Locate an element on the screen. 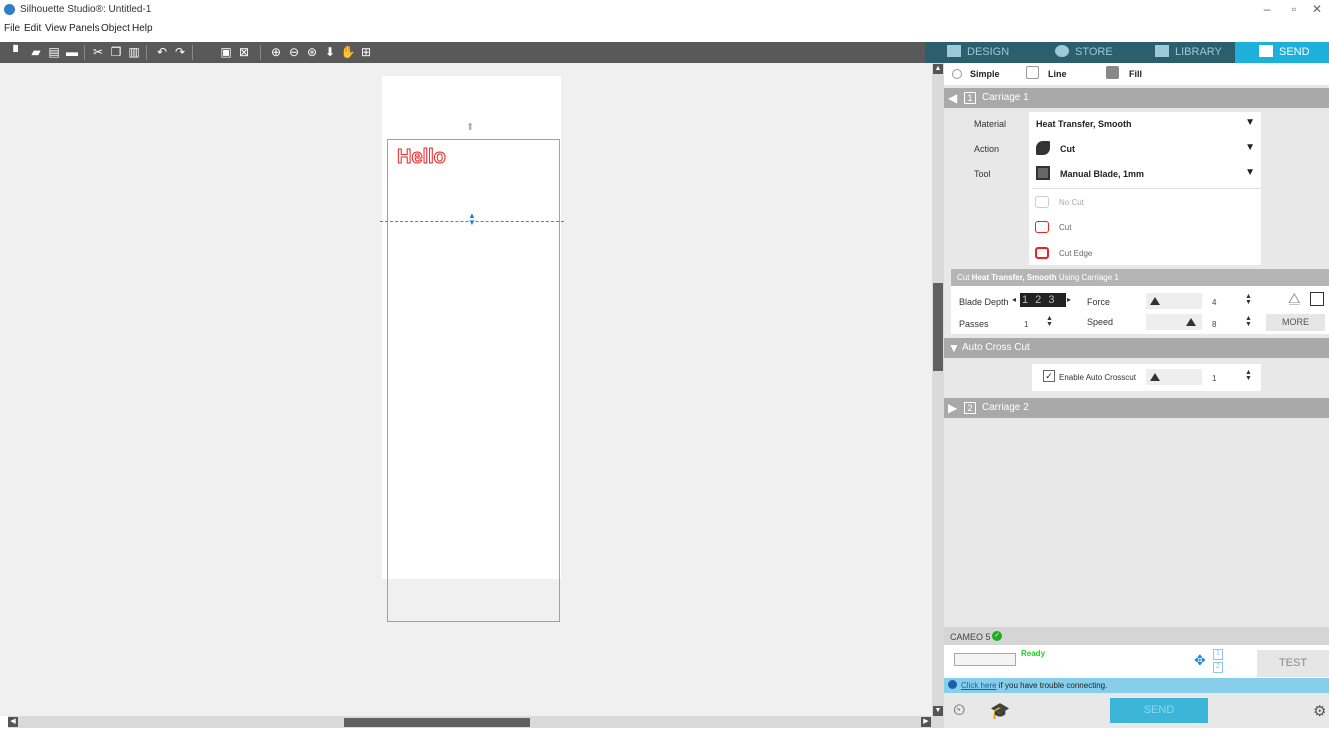 Image resolution: width=1329 pixels, height=749 pixels. line-mode-icon is located at coordinates (1032, 72).